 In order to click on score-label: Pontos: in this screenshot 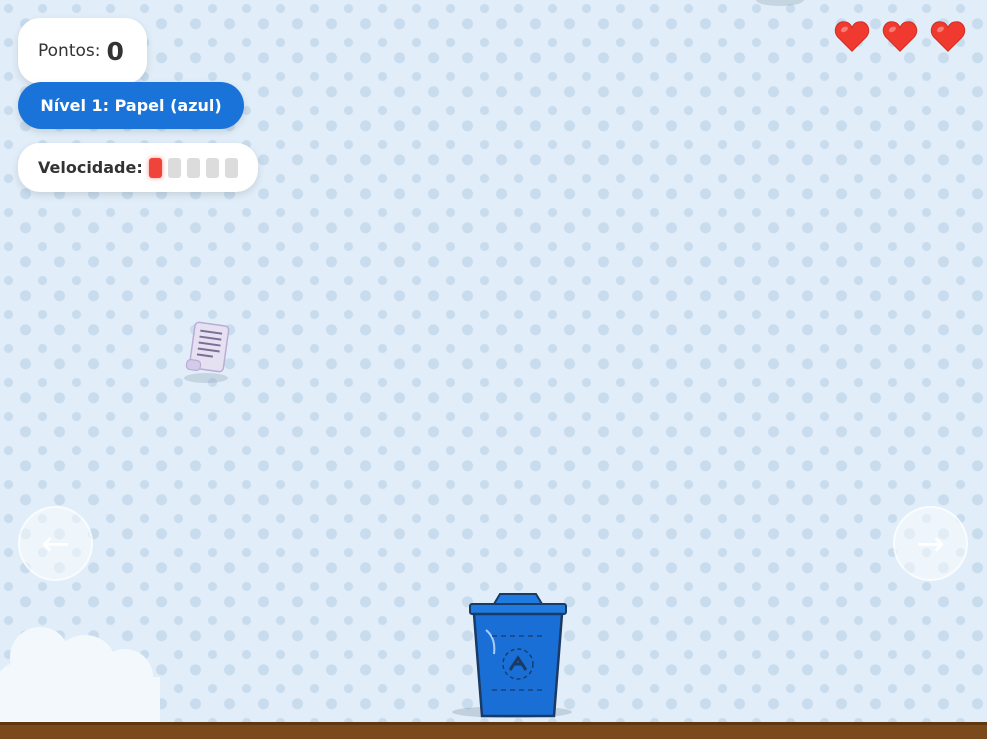, I will do `click(69, 51)`.